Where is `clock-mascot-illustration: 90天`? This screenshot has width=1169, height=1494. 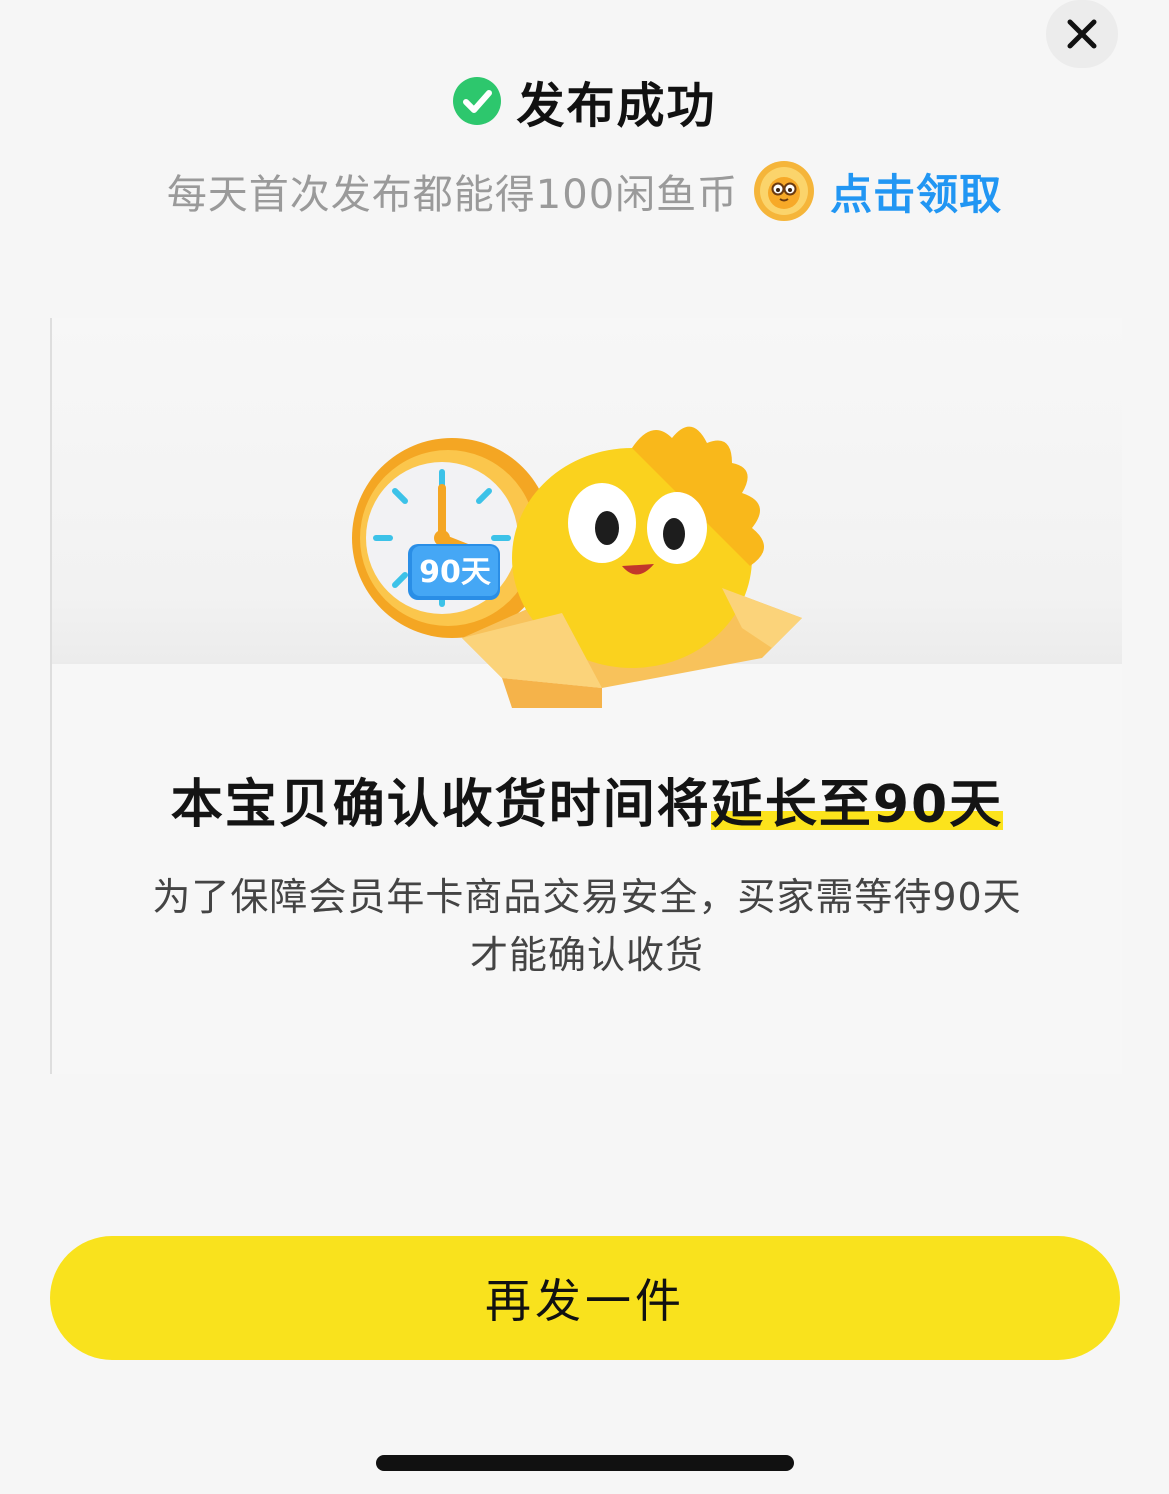 clock-mascot-illustration: 90天 is located at coordinates (577, 567).